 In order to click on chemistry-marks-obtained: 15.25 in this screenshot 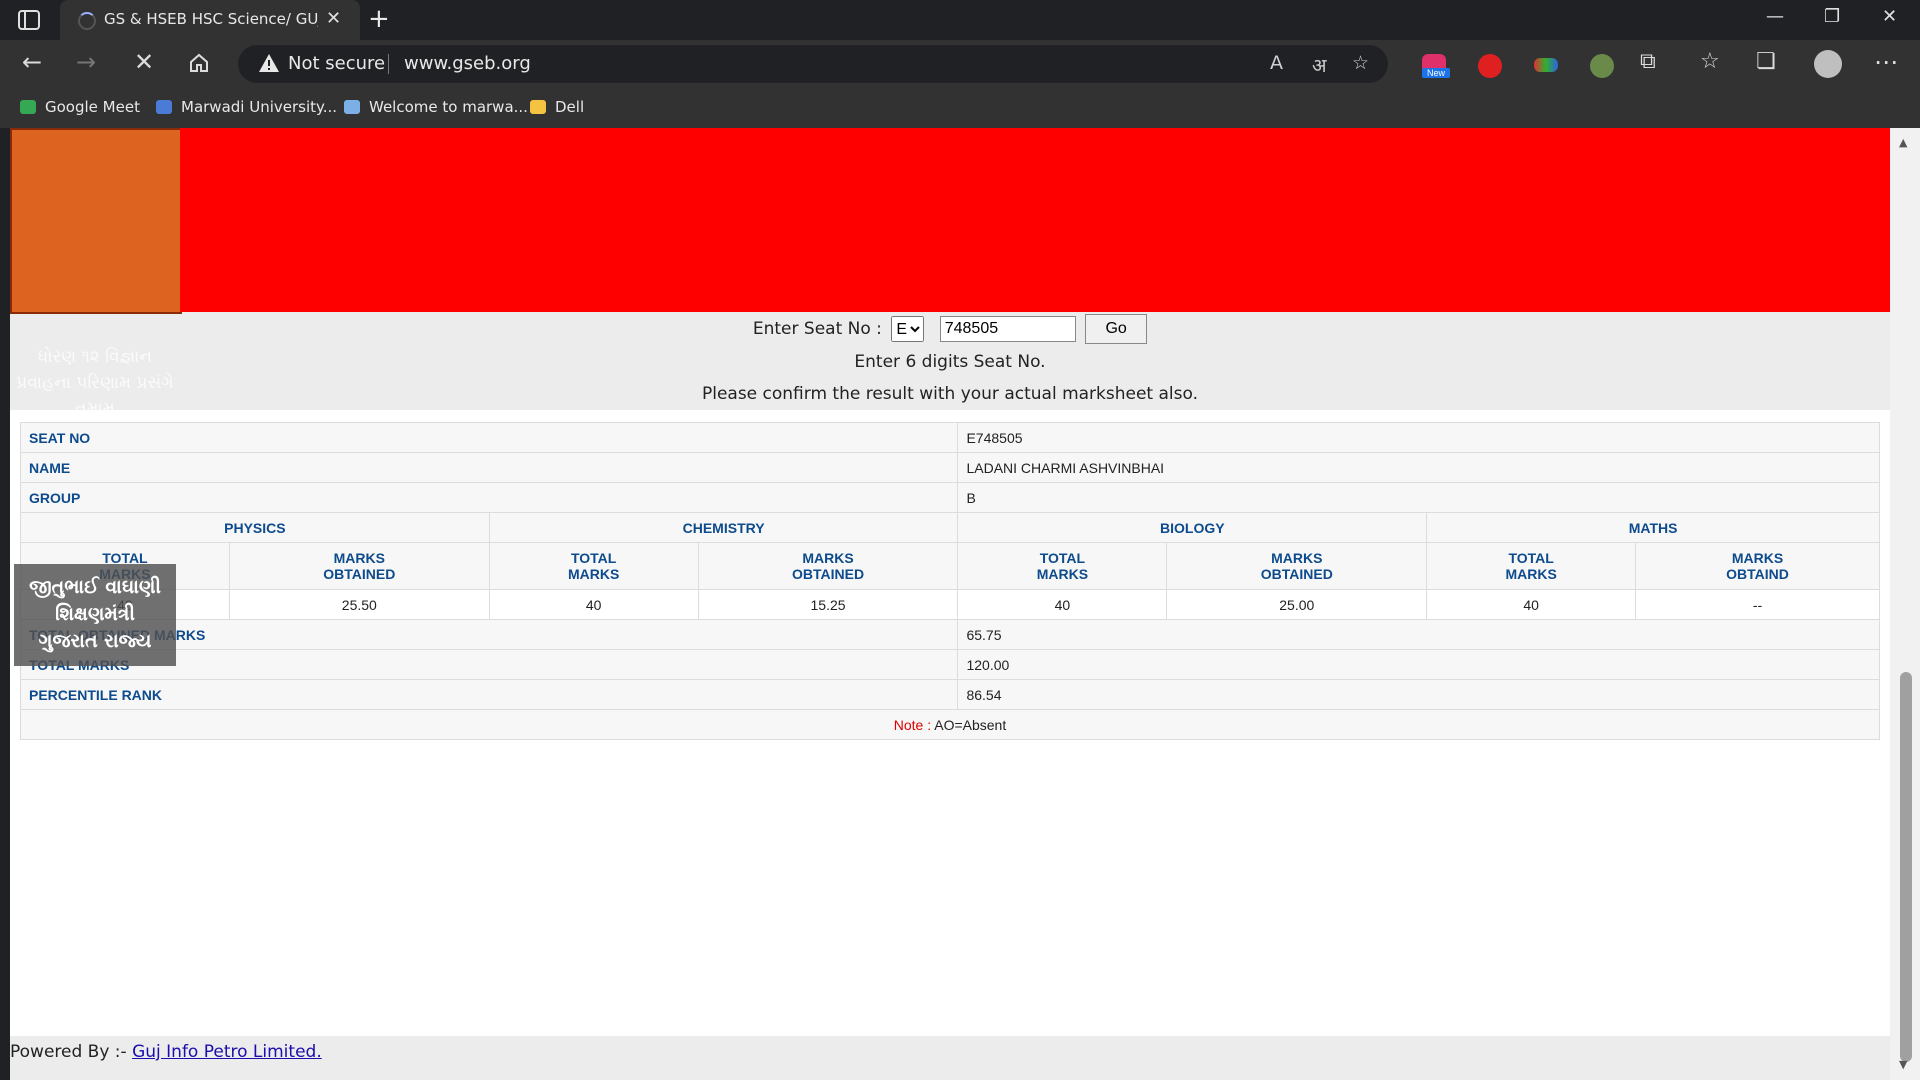, I will do `click(828, 604)`.